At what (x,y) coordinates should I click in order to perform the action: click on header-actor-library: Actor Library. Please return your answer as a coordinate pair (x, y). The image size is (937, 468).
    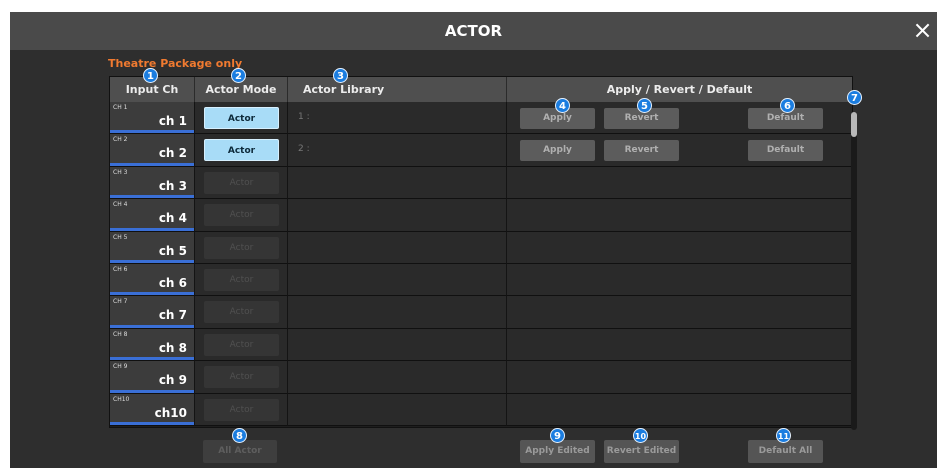
    Looking at the image, I should click on (397, 89).